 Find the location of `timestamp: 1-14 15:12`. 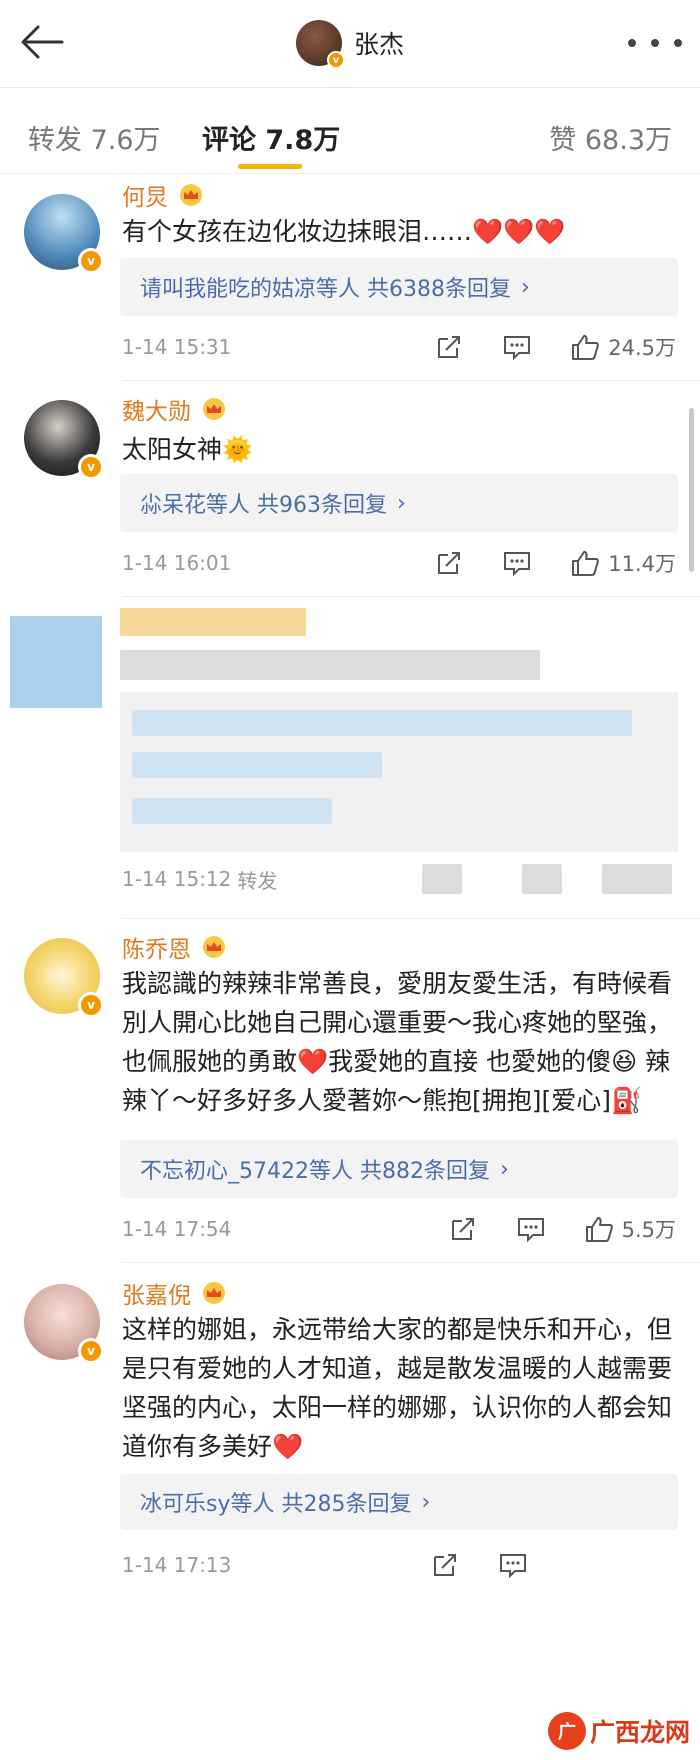

timestamp: 1-14 15:12 is located at coordinates (177, 879).